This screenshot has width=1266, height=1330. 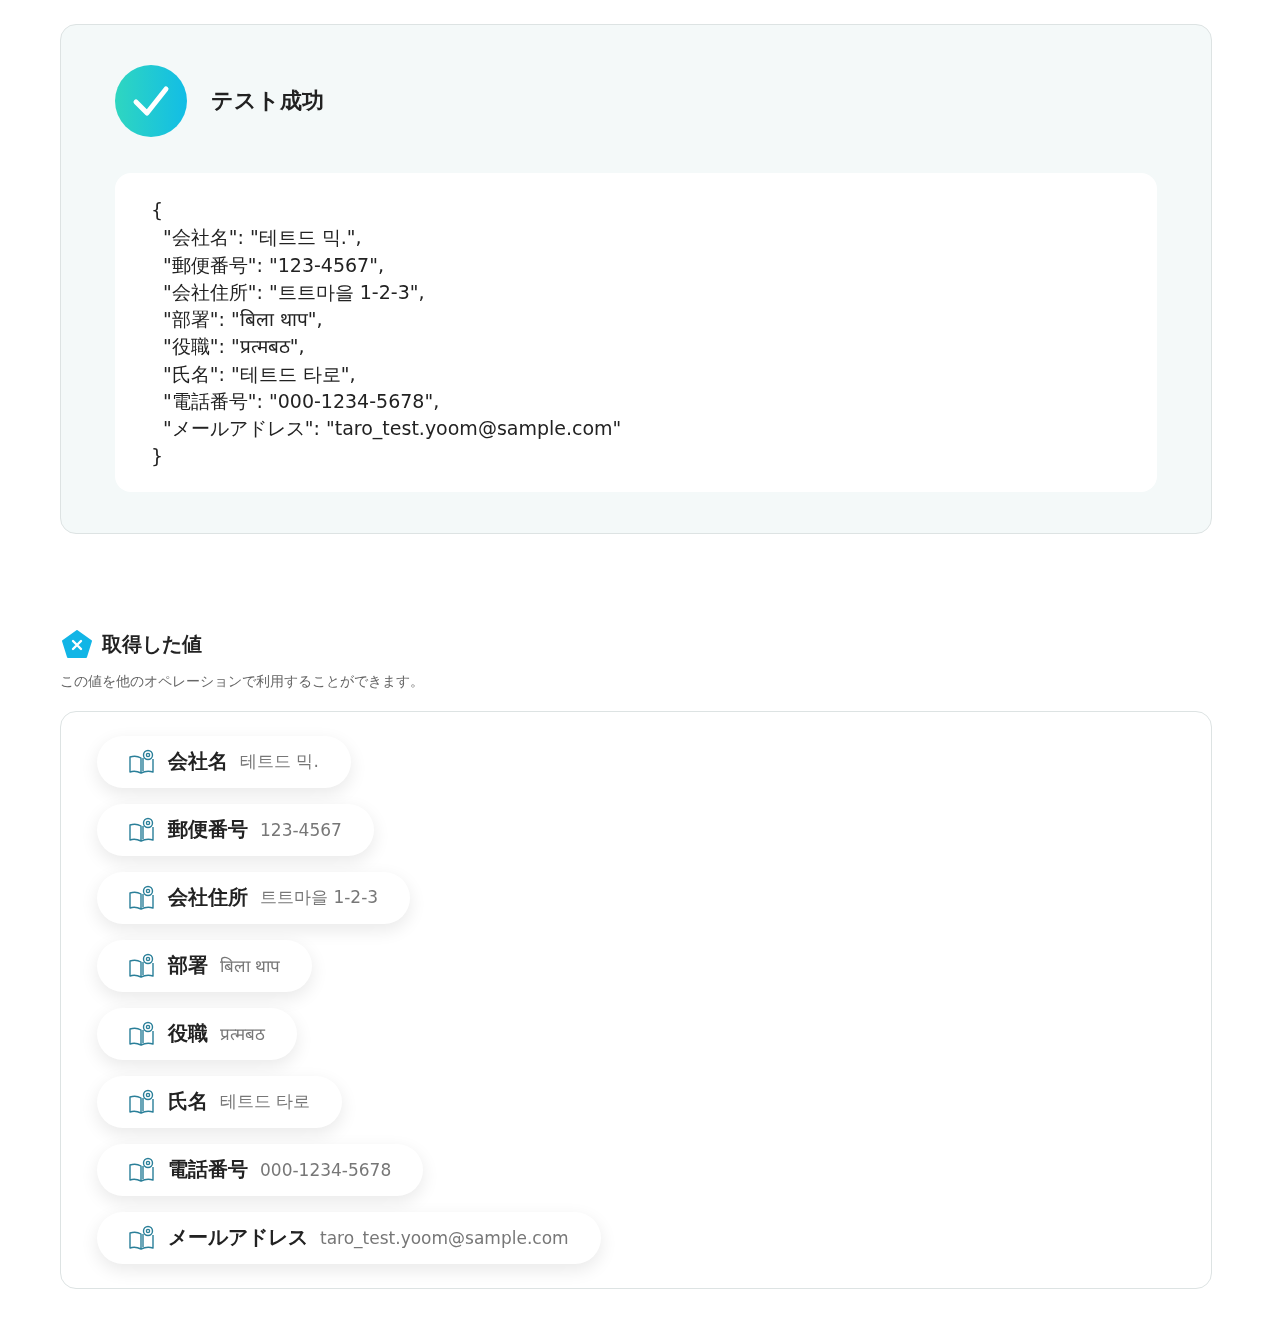 What do you see at coordinates (242, 681) in the screenshot?
I see `section-description: この値を他のオペレーションで利用することができます。` at bounding box center [242, 681].